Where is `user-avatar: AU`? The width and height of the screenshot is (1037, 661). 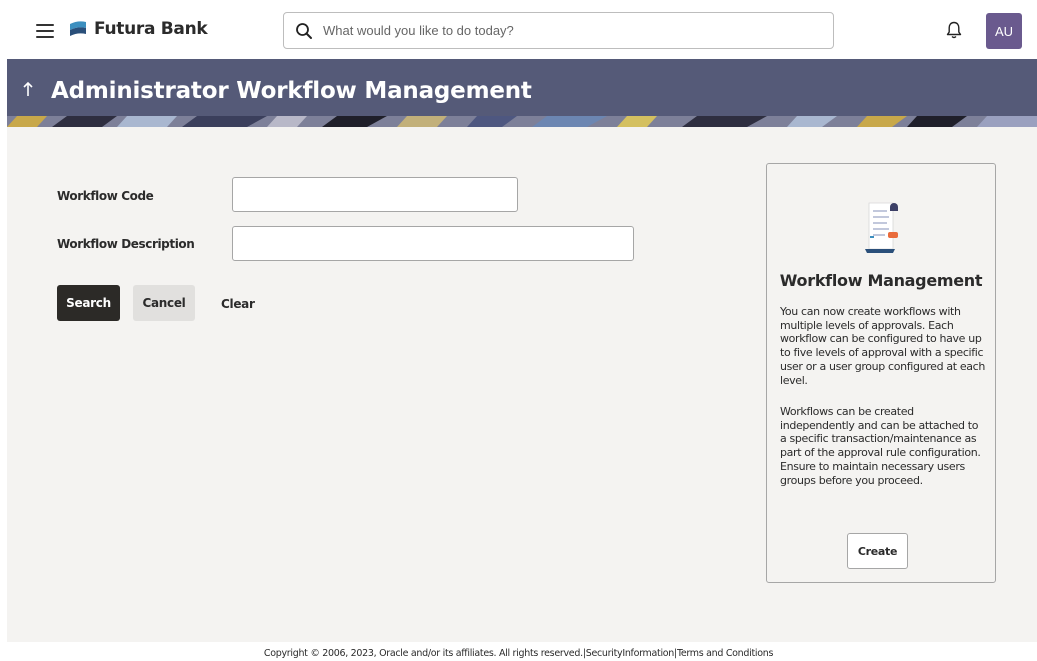 user-avatar: AU is located at coordinates (1004, 31).